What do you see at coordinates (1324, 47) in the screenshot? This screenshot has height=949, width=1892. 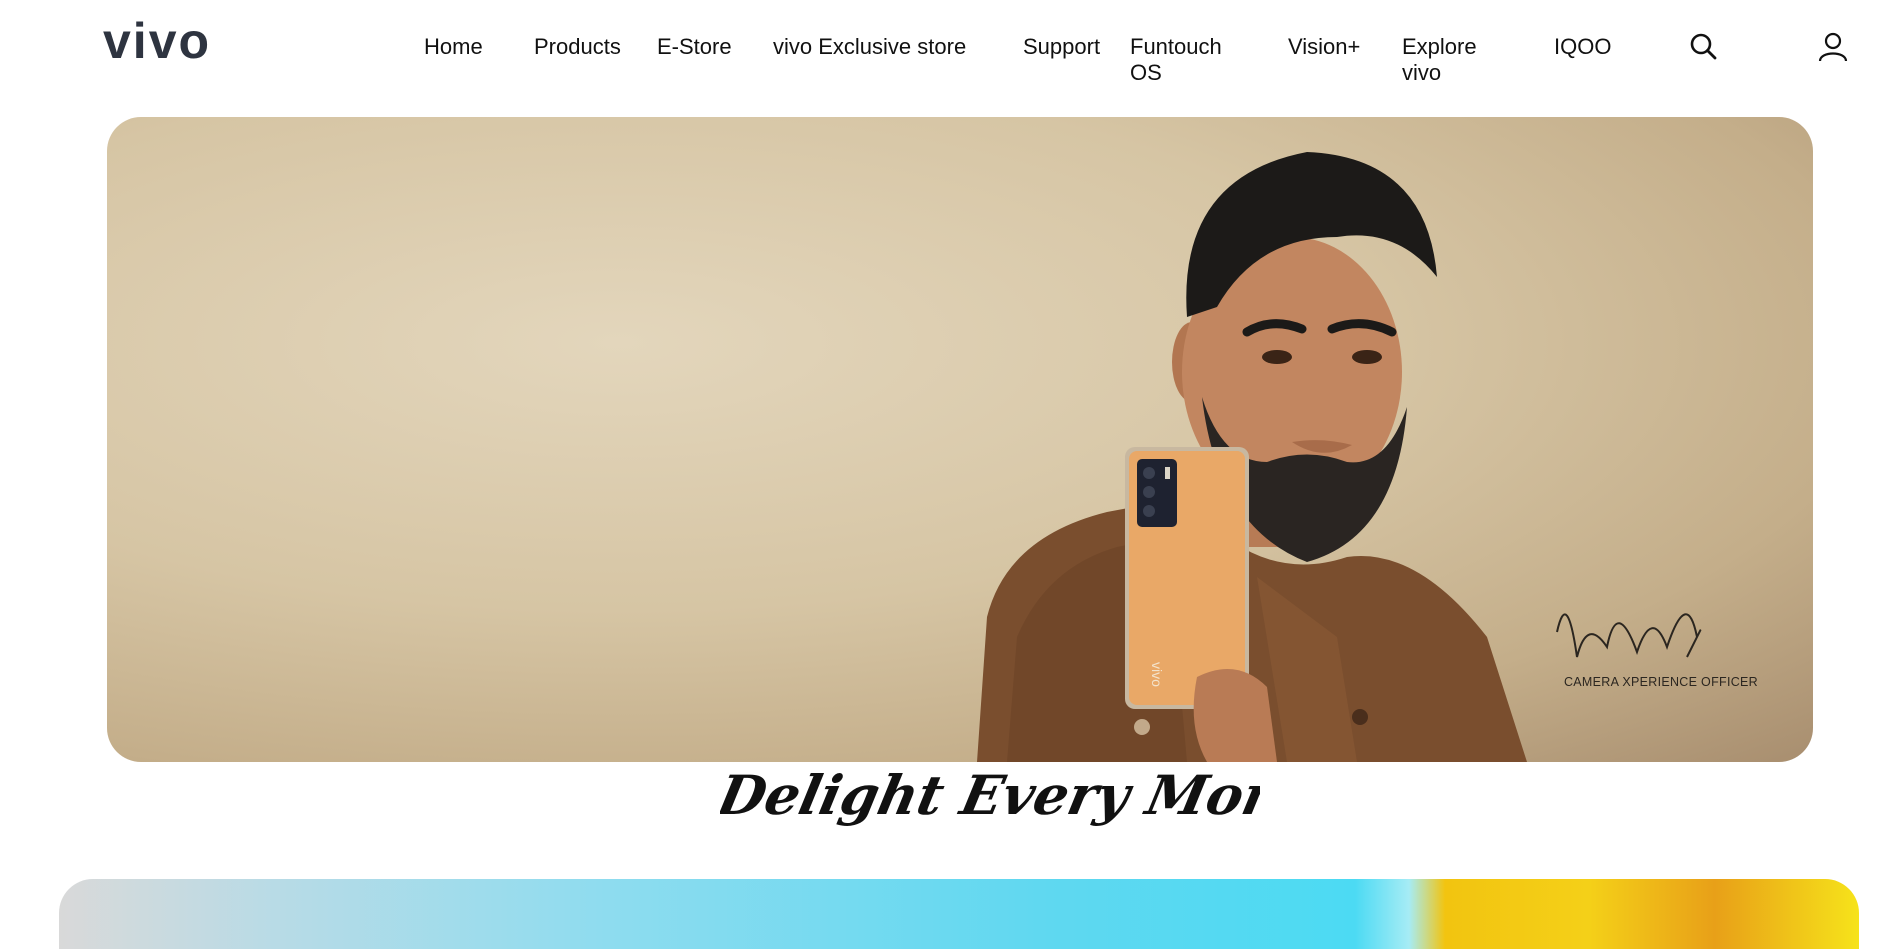 I see `nav-vision-plus: Vision+` at bounding box center [1324, 47].